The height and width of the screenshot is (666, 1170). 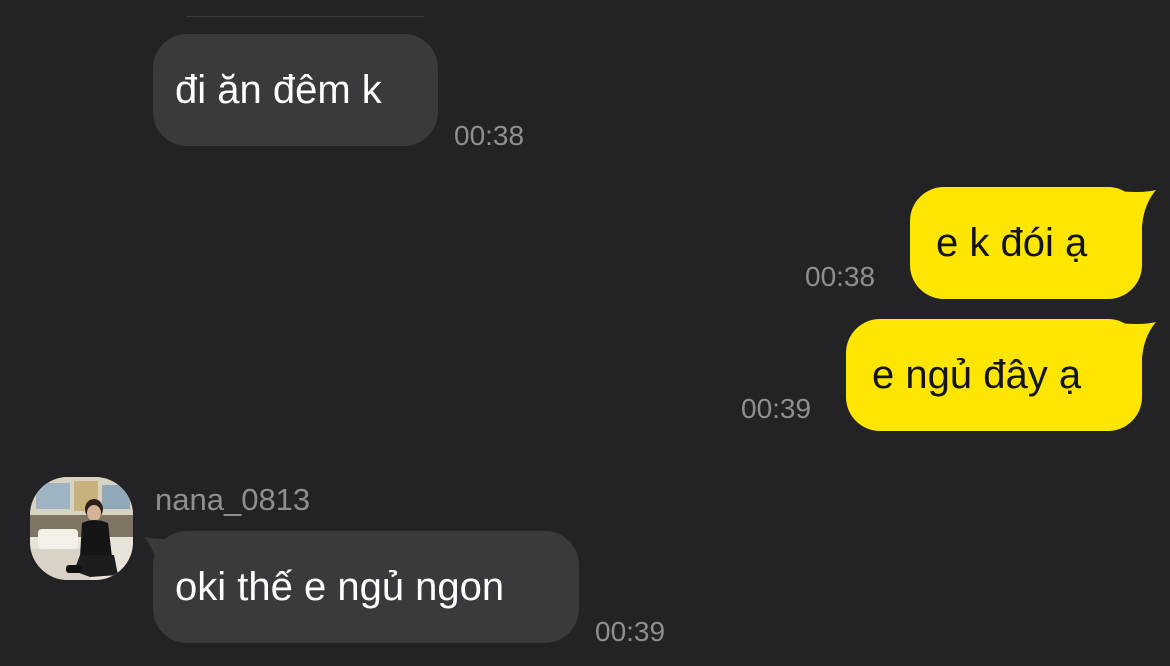 I want to click on message-text: e ngủ đây ạ, so click(x=977, y=375).